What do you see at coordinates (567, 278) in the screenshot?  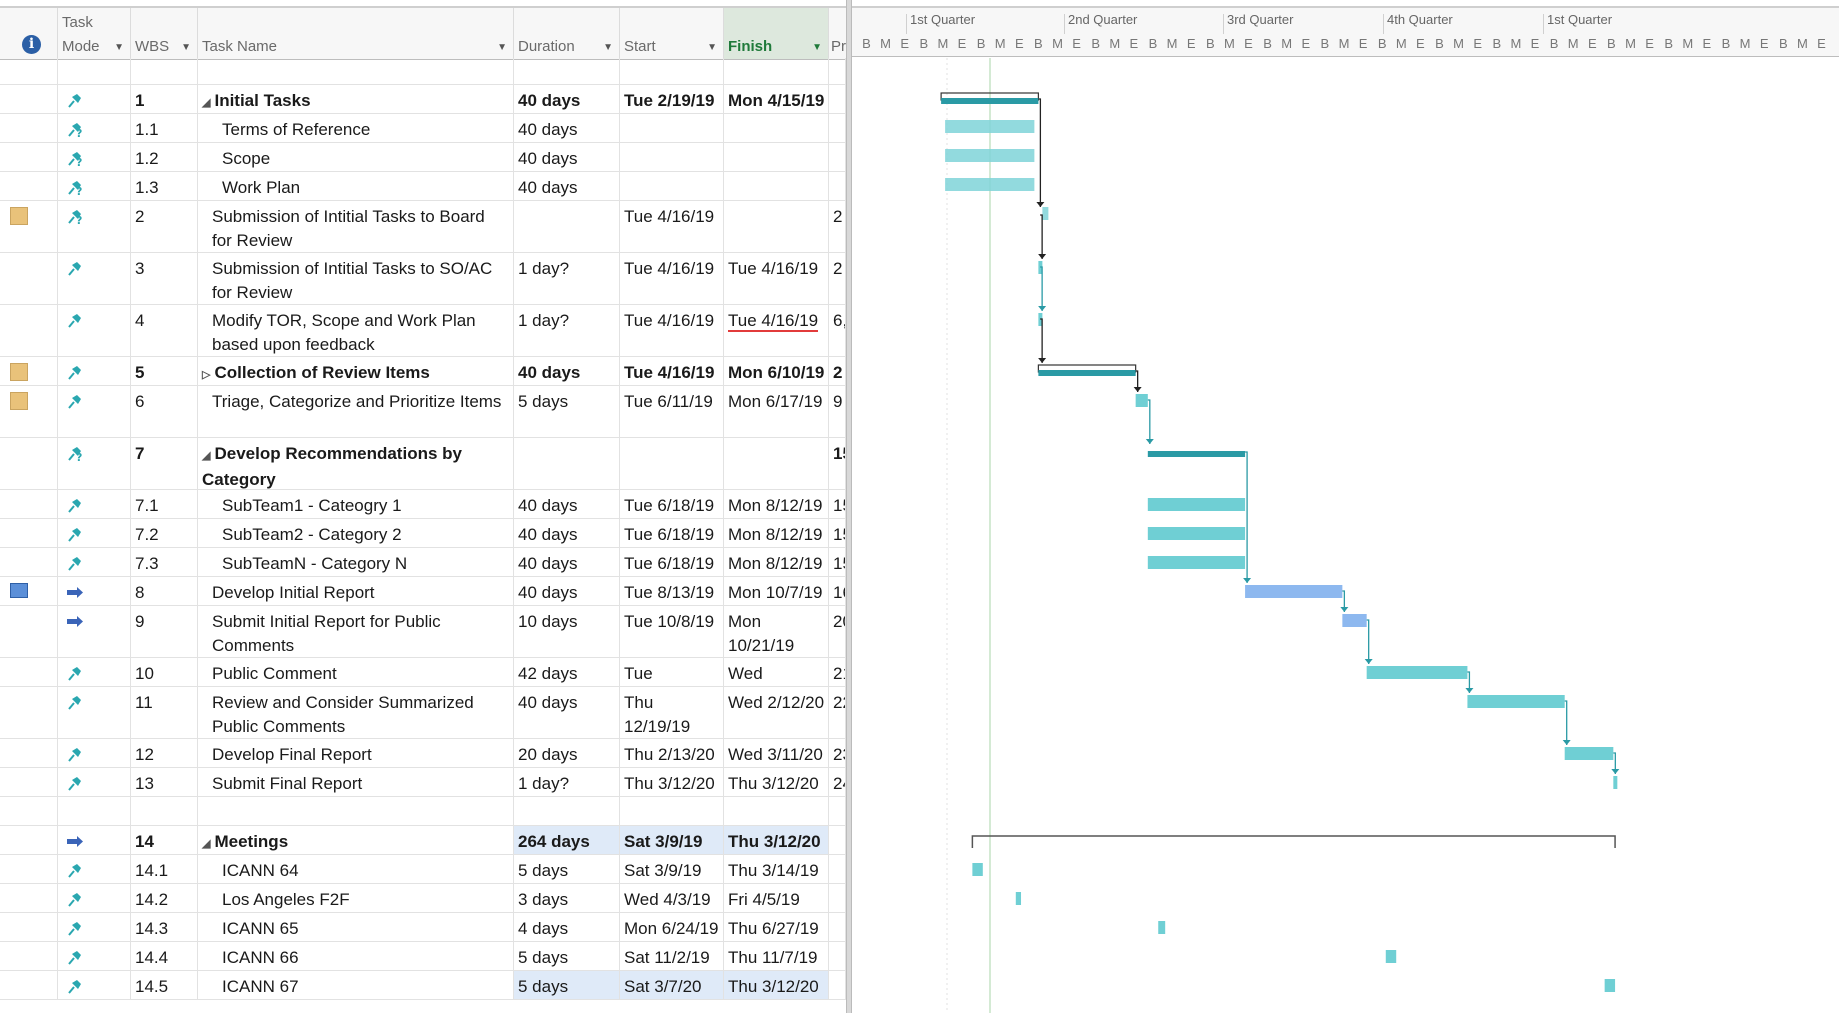 I see `duration-cell: 1 day?` at bounding box center [567, 278].